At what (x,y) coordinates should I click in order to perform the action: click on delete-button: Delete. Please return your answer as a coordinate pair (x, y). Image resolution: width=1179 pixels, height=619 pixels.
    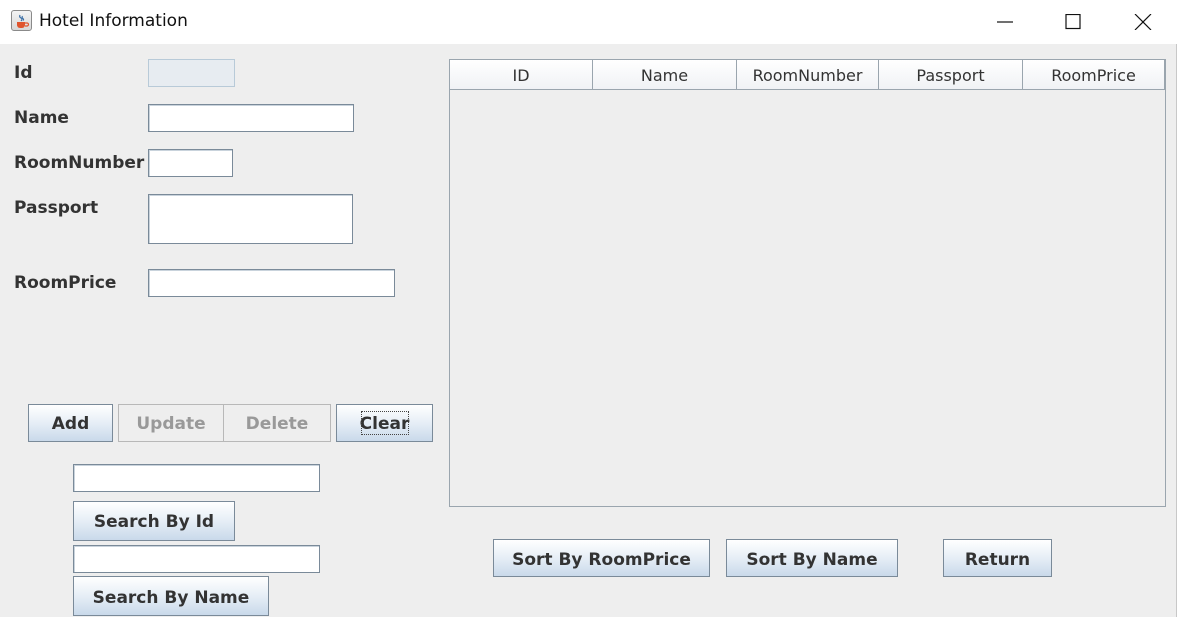
    Looking at the image, I should click on (277, 423).